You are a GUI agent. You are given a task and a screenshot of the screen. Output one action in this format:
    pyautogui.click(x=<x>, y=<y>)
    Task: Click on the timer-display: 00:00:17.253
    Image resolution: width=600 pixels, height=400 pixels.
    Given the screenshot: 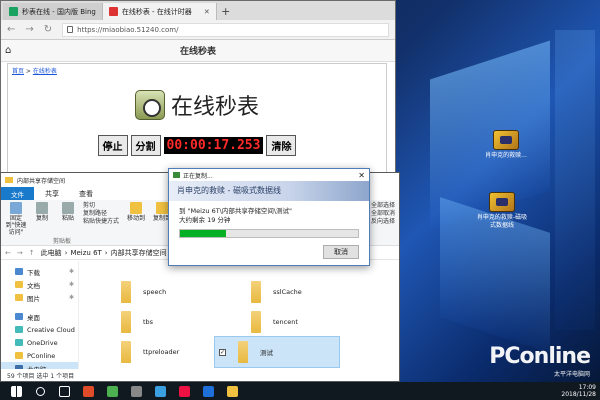 What is the action you would take?
    pyautogui.click(x=213, y=145)
    